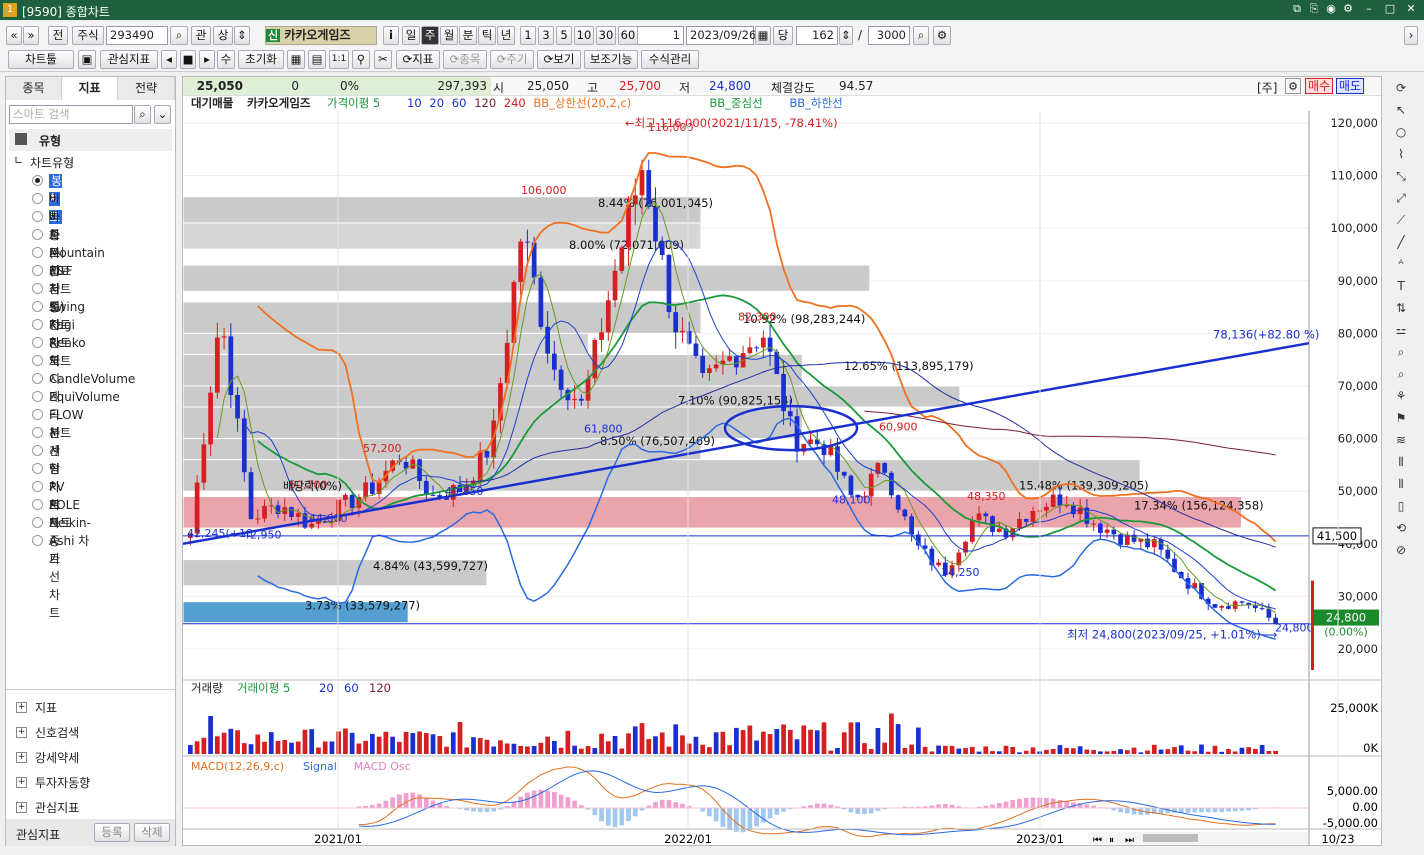 Image resolution: width=1424 pixels, height=855 pixels. I want to click on bars-icon: ⦀, so click(1401, 462).